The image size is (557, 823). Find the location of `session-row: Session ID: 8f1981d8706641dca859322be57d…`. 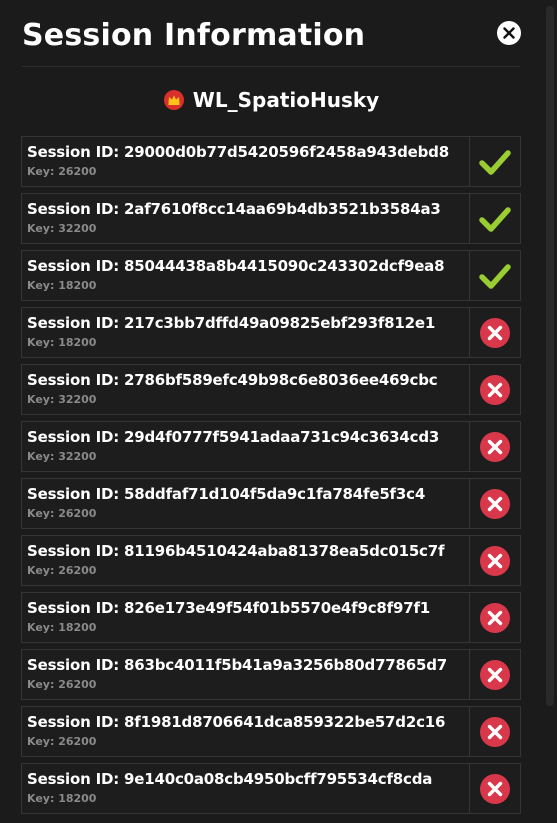

session-row: Session ID: 8f1981d8706641dca859322be57d… is located at coordinates (271, 731).